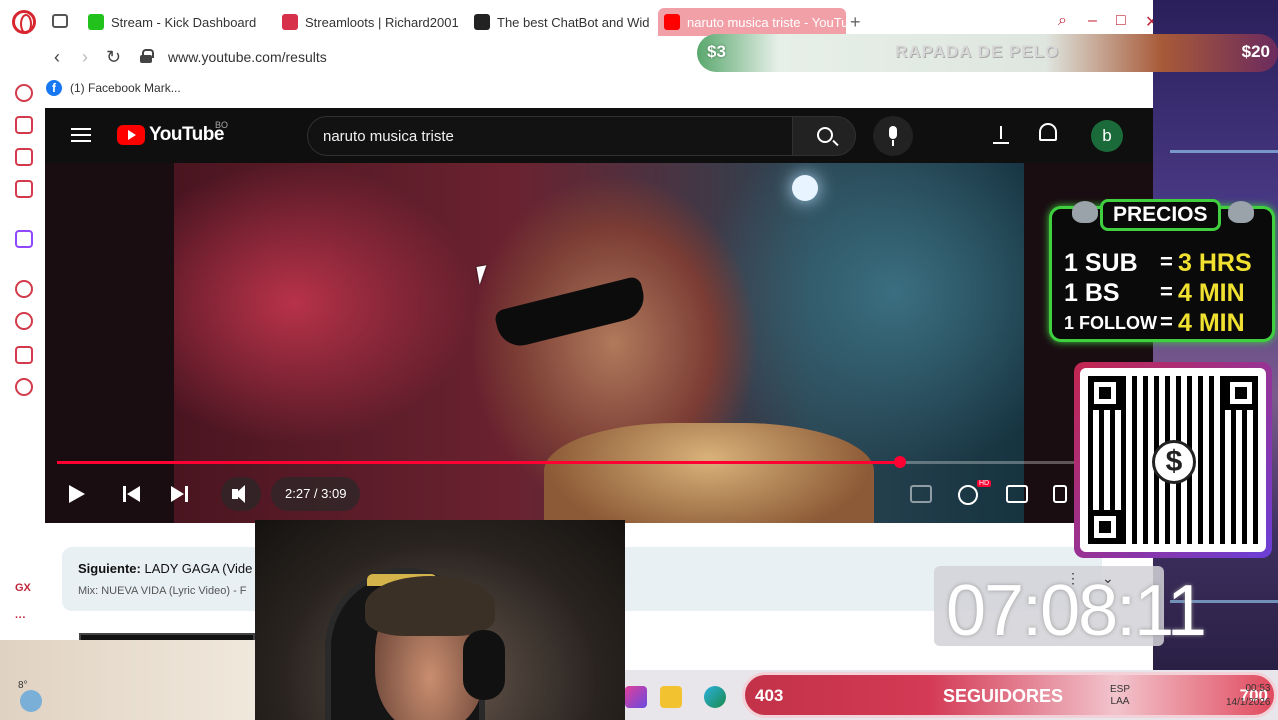 The width and height of the screenshot is (1278, 720). Describe the element at coordinates (573, 22) in the screenshot. I see `tab-label: The best ChatBot and Wid` at that location.